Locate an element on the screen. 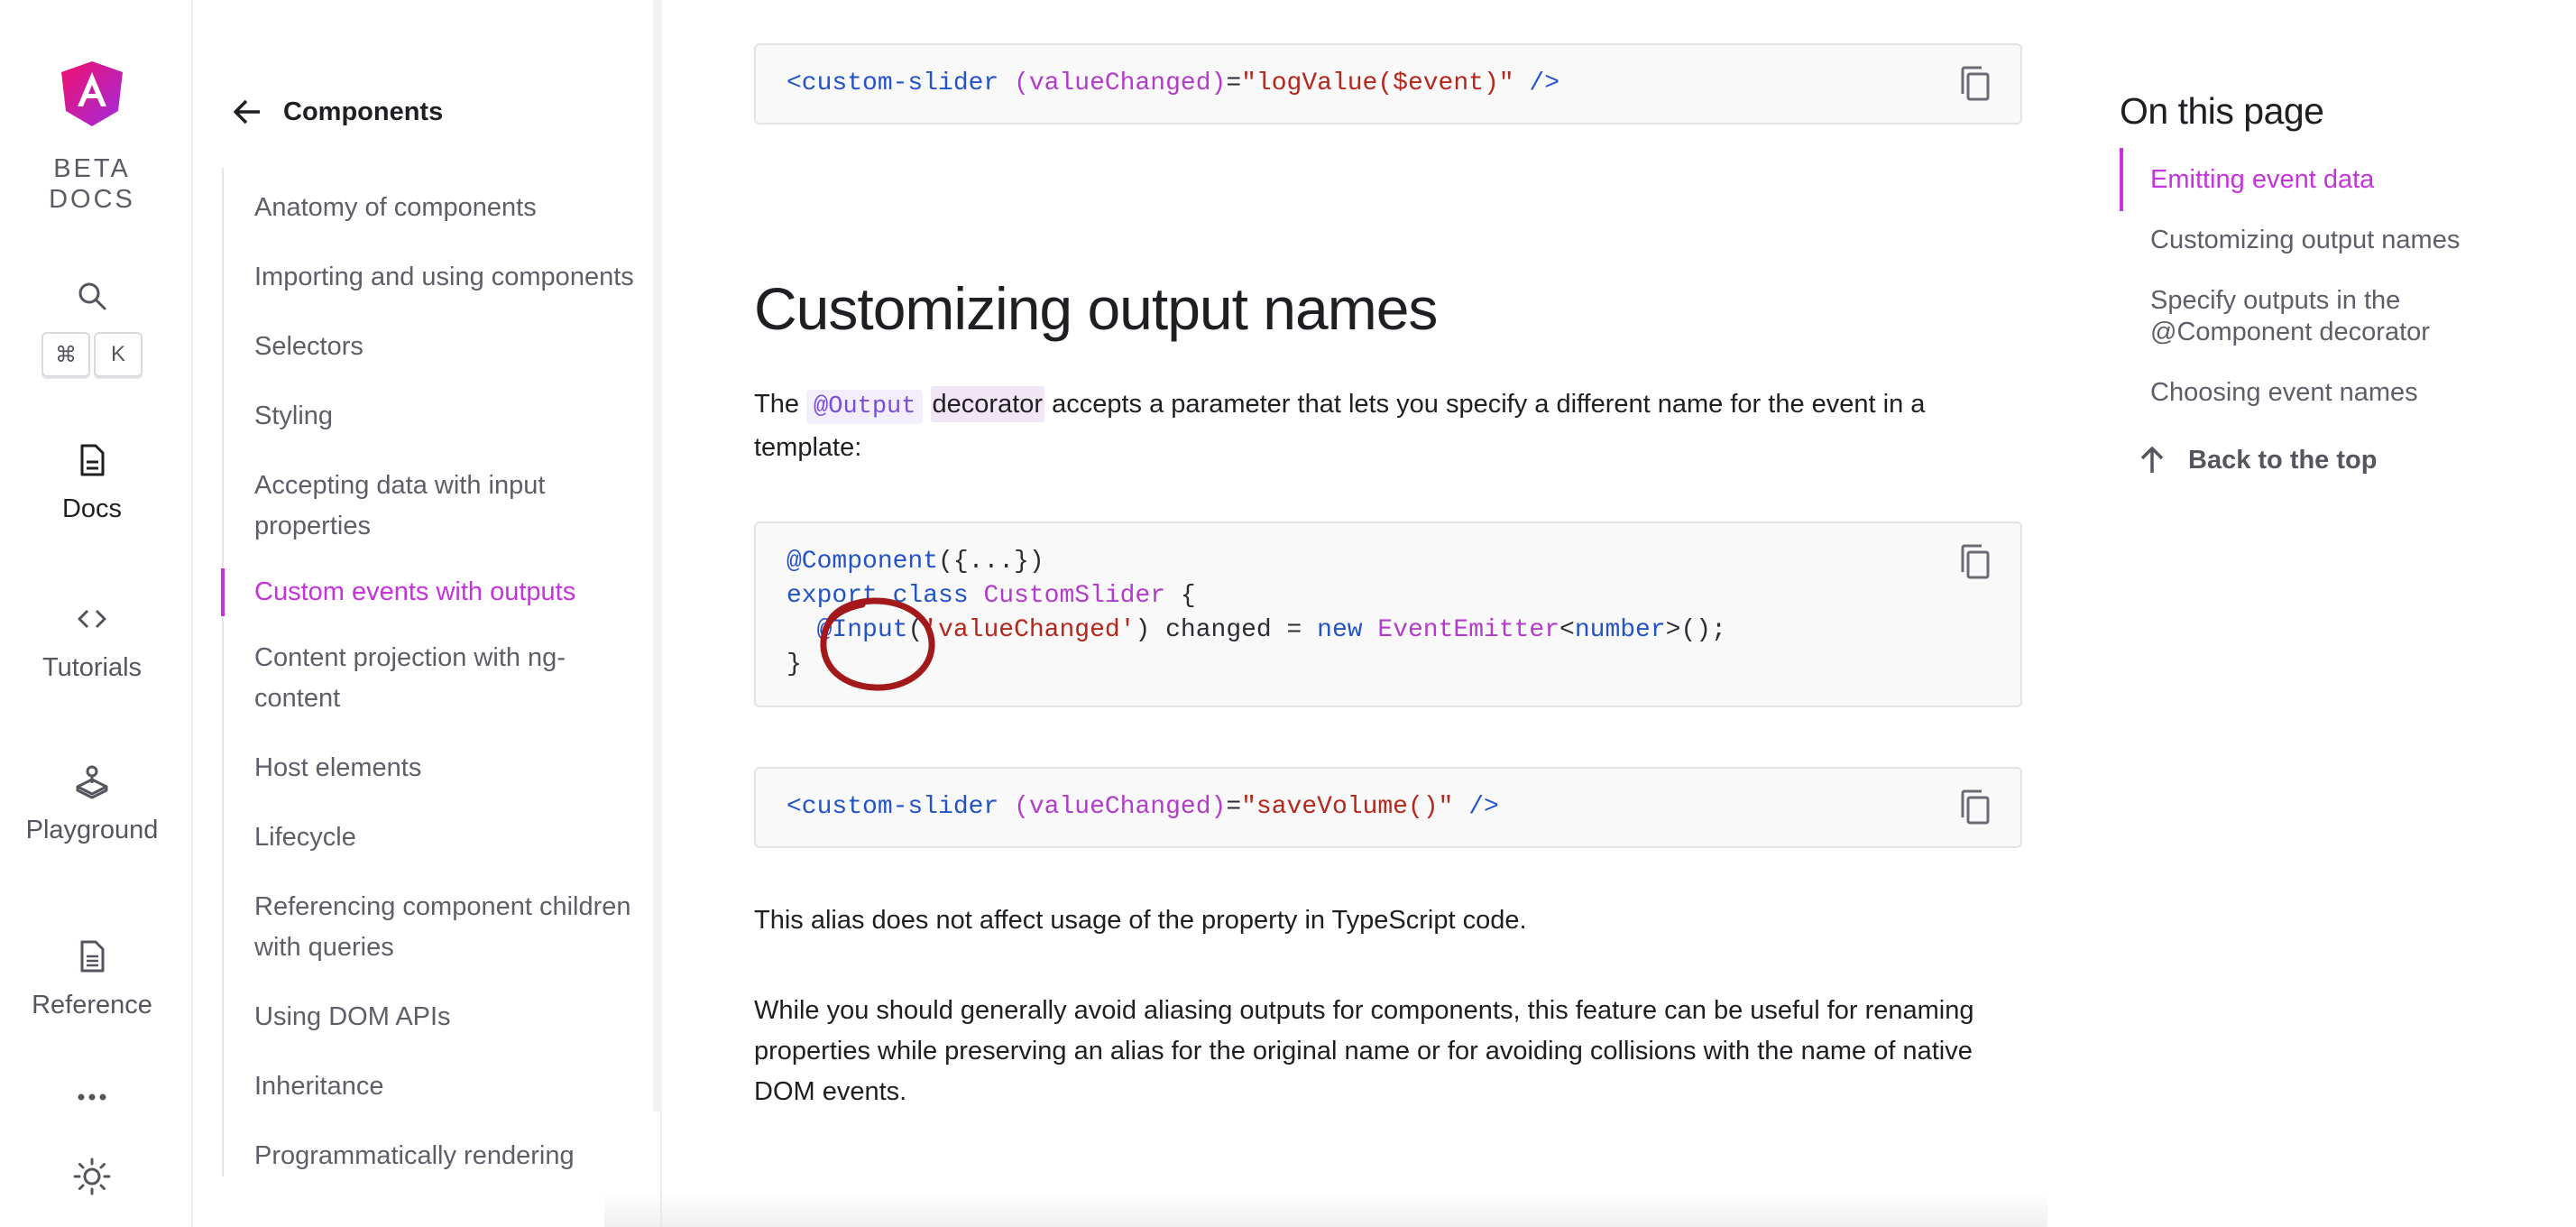 The width and height of the screenshot is (2576, 1227). joystick-icon is located at coordinates (92, 782).